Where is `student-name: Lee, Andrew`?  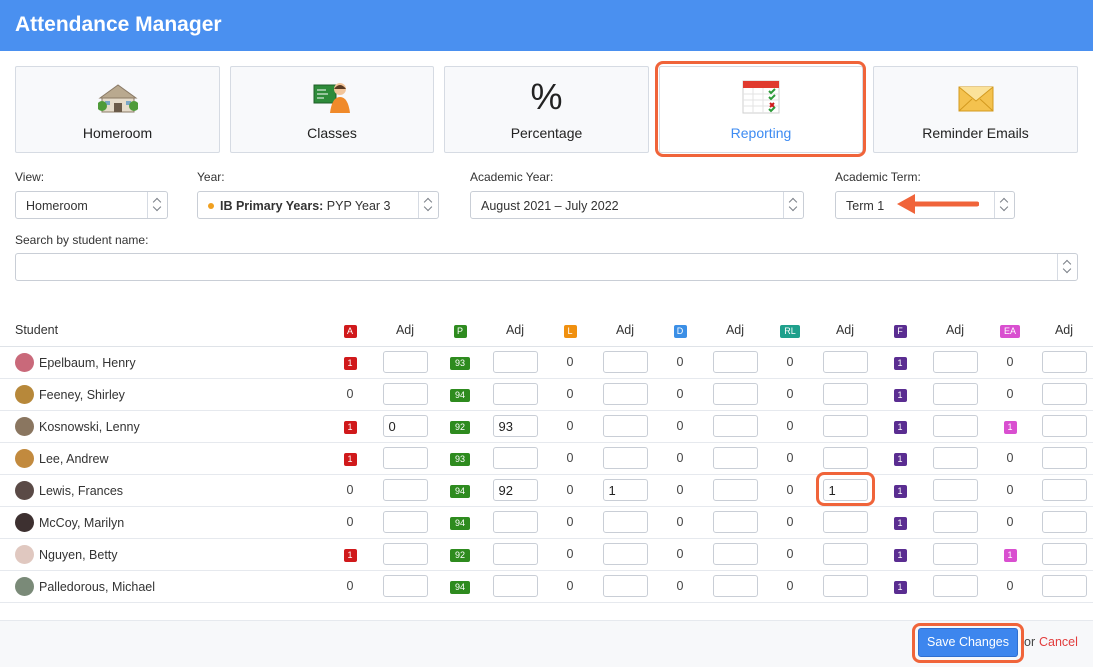 student-name: Lee, Andrew is located at coordinates (74, 459).